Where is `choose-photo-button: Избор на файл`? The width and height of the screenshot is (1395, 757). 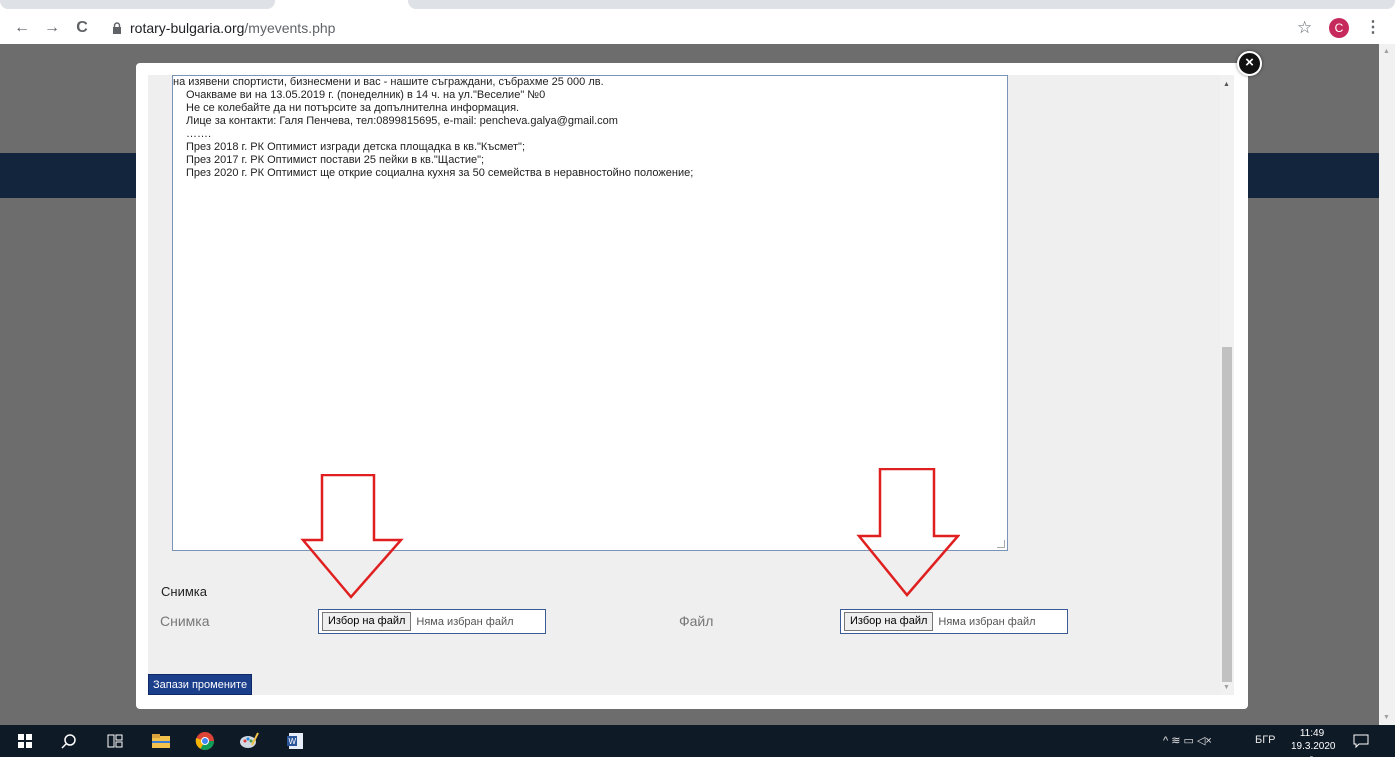
choose-photo-button: Избор на файл is located at coordinates (367, 621).